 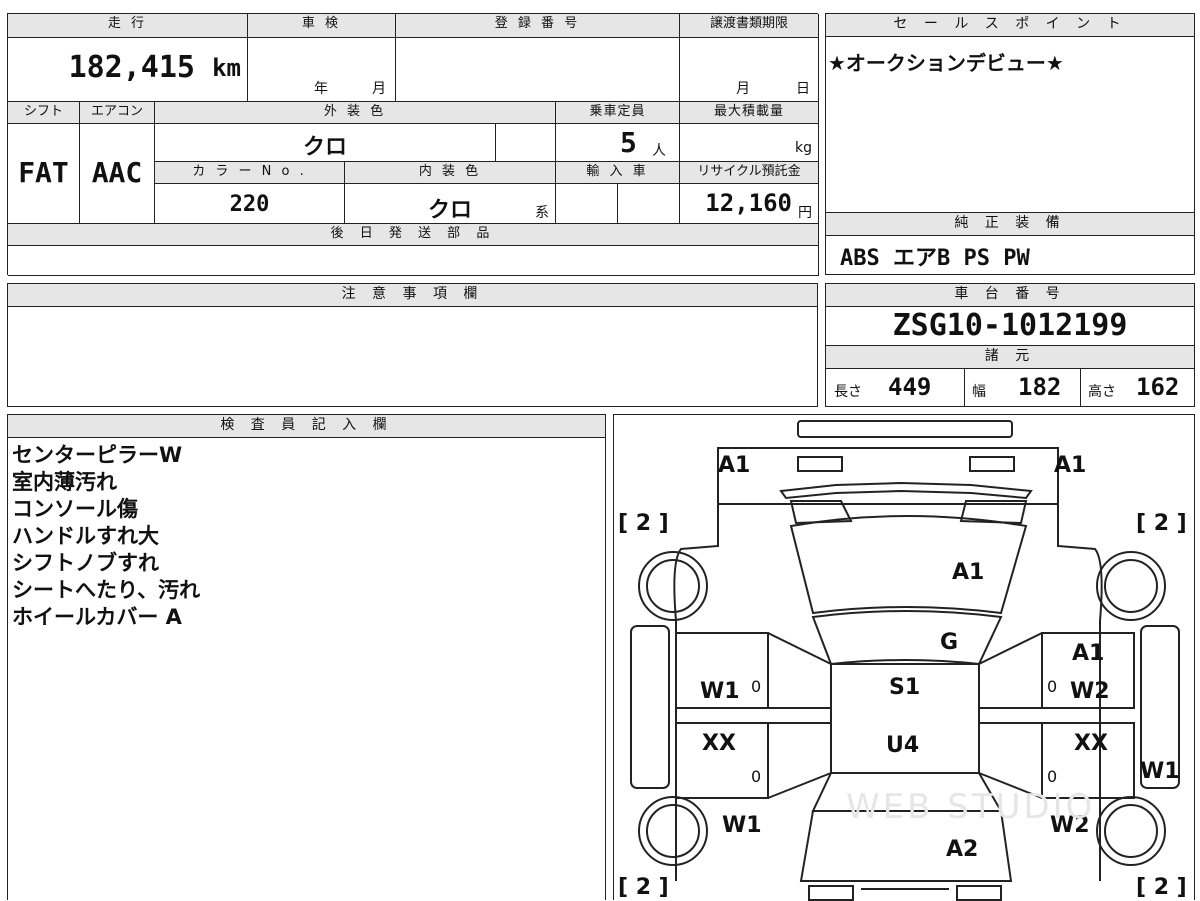 I want to click on capacity-cell: 5 人, so click(x=618, y=143).